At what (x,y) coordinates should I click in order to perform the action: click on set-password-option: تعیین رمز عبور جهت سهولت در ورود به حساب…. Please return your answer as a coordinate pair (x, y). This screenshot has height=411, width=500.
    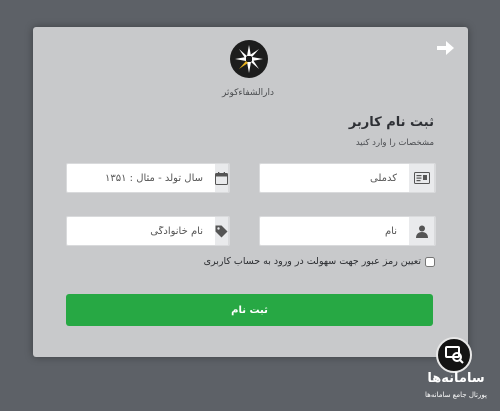
    Looking at the image, I should click on (319, 261).